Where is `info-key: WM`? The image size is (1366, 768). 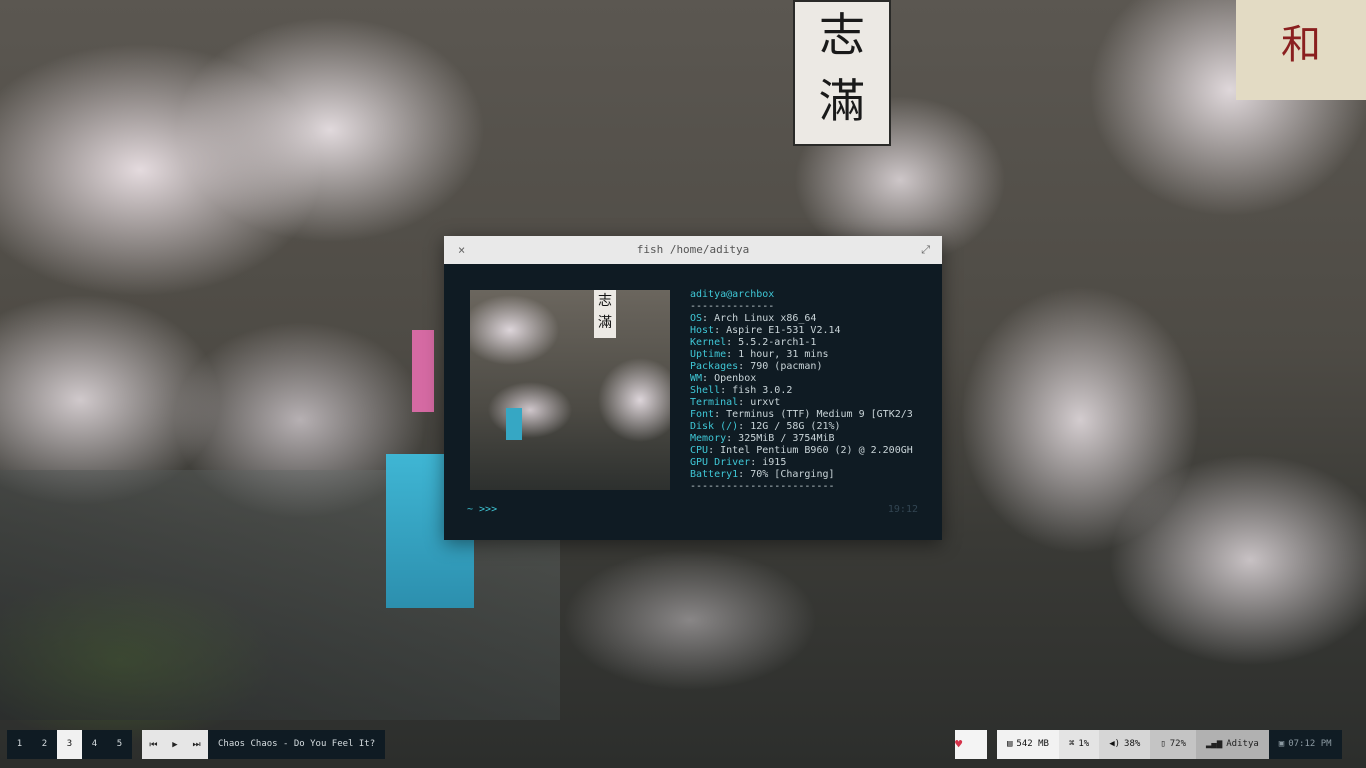
info-key: WM is located at coordinates (696, 378).